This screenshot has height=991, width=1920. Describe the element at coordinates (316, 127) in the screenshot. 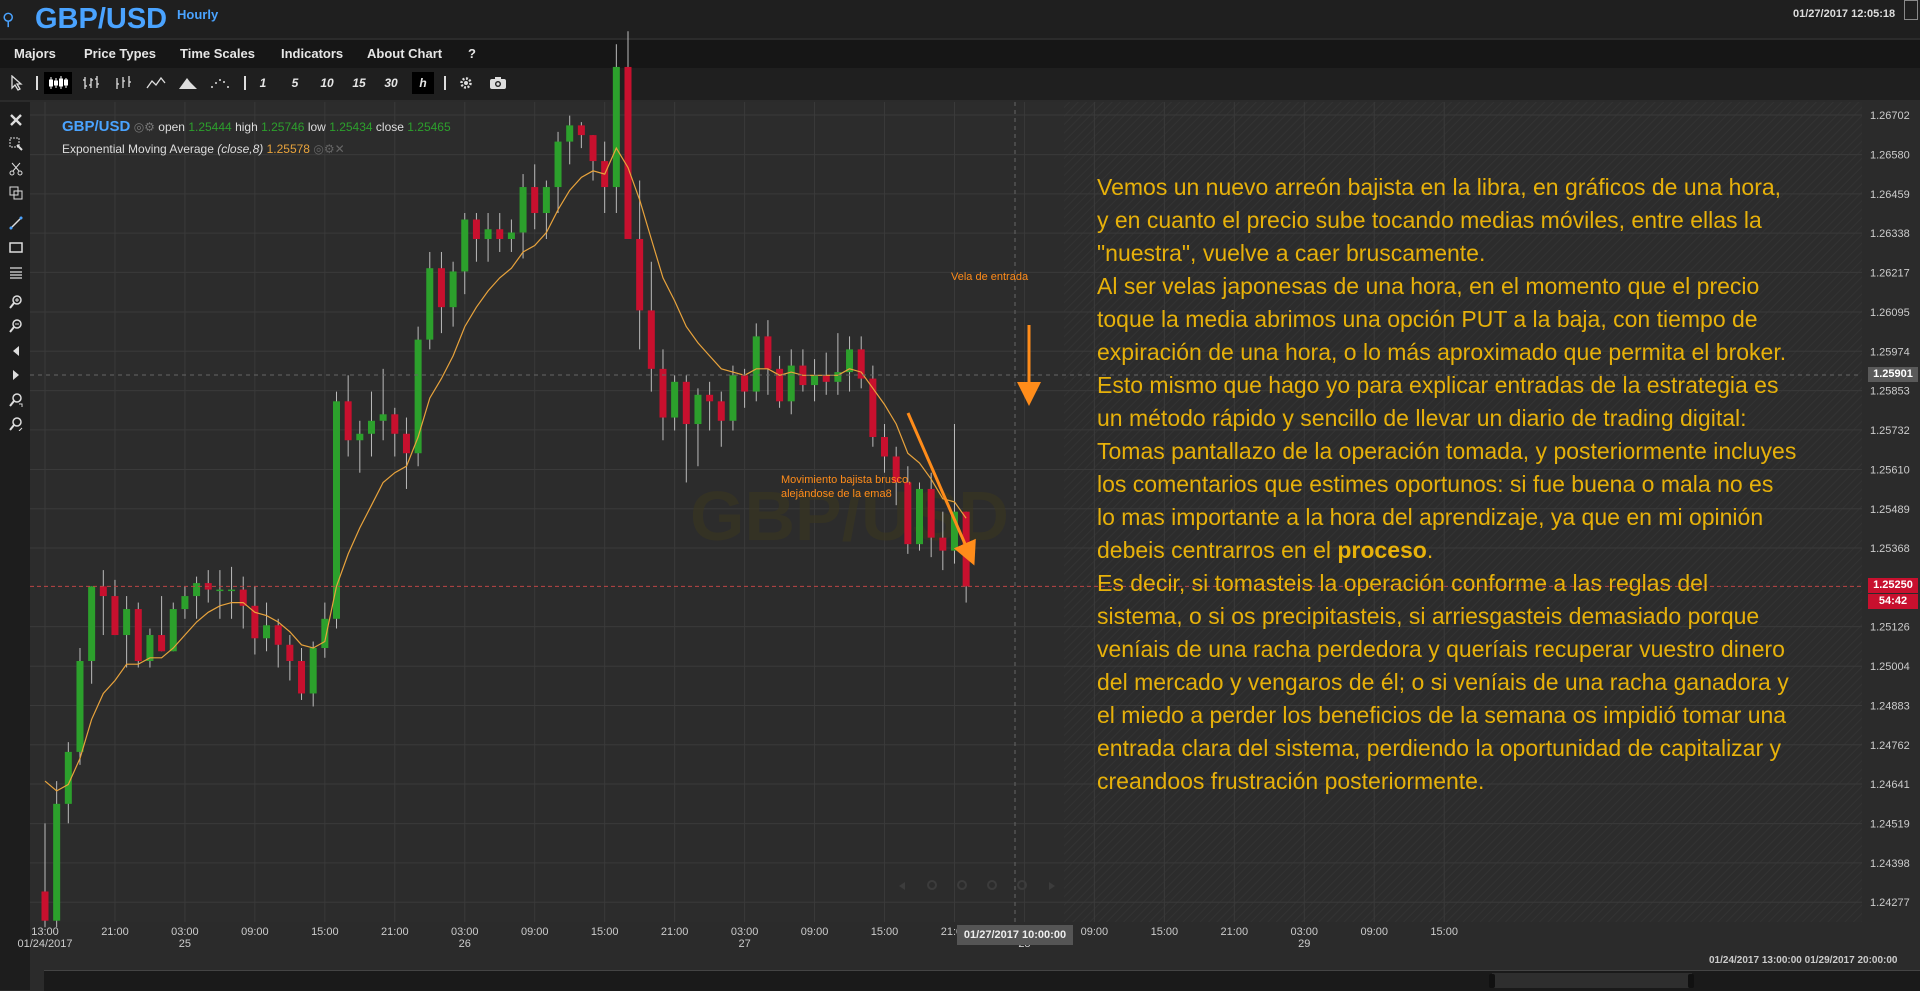

I see `low-label: low` at that location.